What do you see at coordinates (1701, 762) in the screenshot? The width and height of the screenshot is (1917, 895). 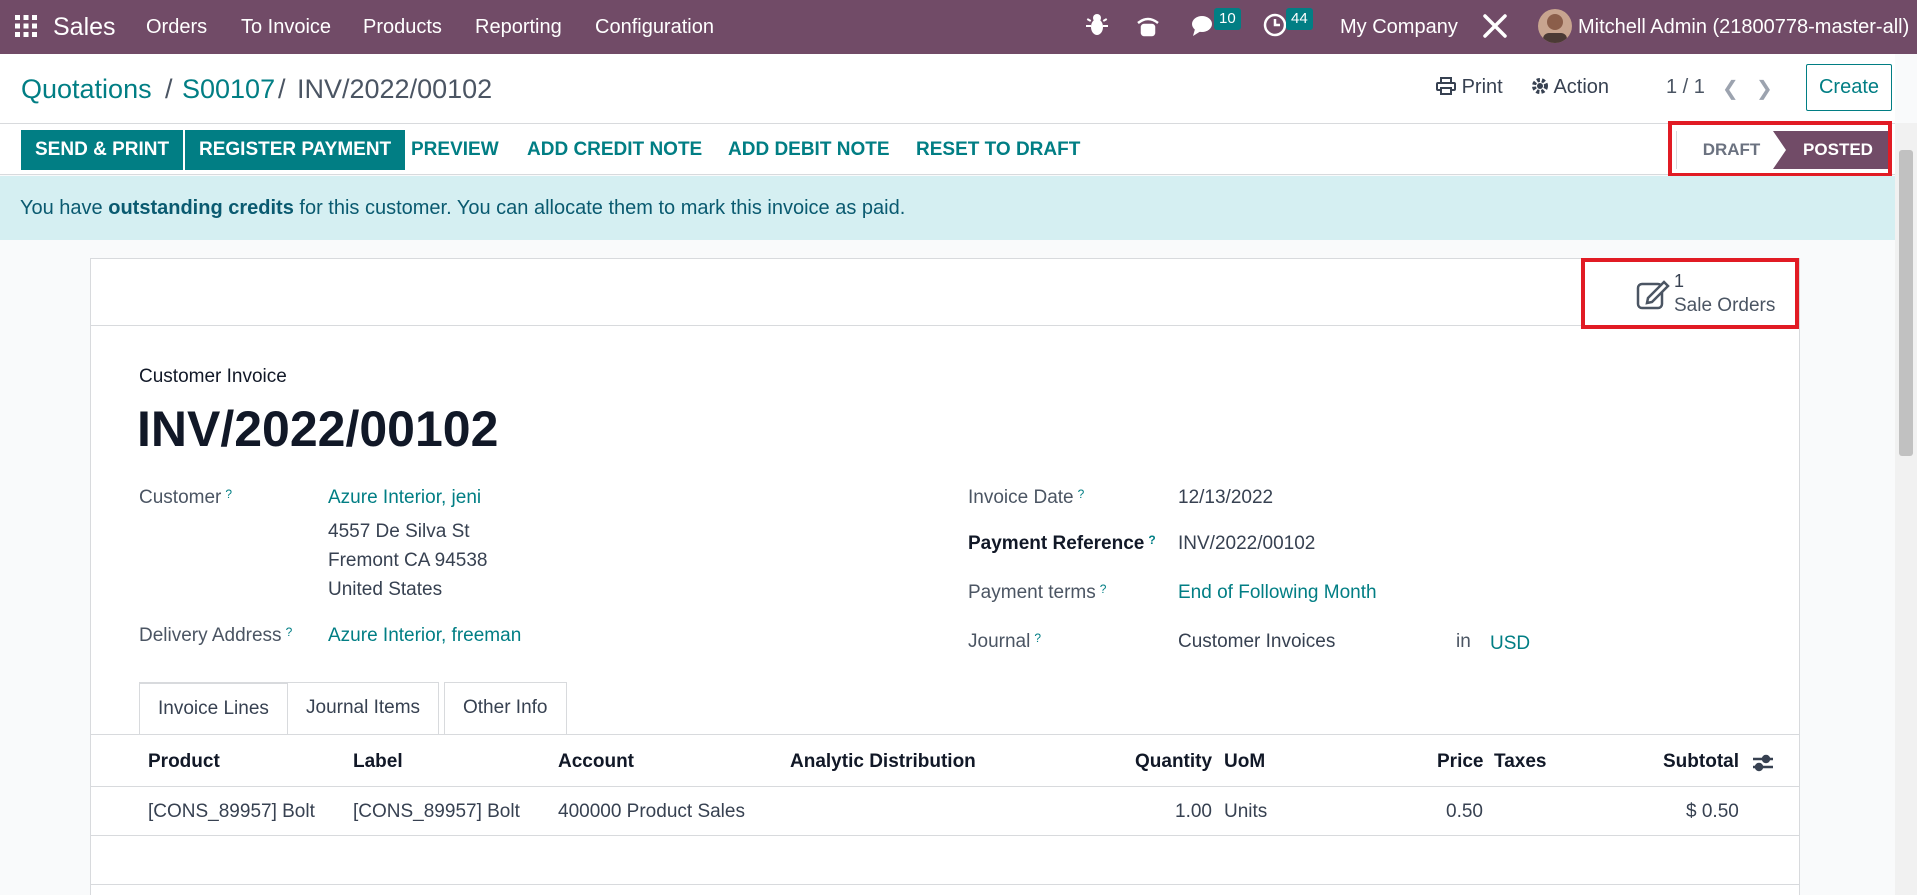 I see `col-subtotal: Subtotal` at bounding box center [1701, 762].